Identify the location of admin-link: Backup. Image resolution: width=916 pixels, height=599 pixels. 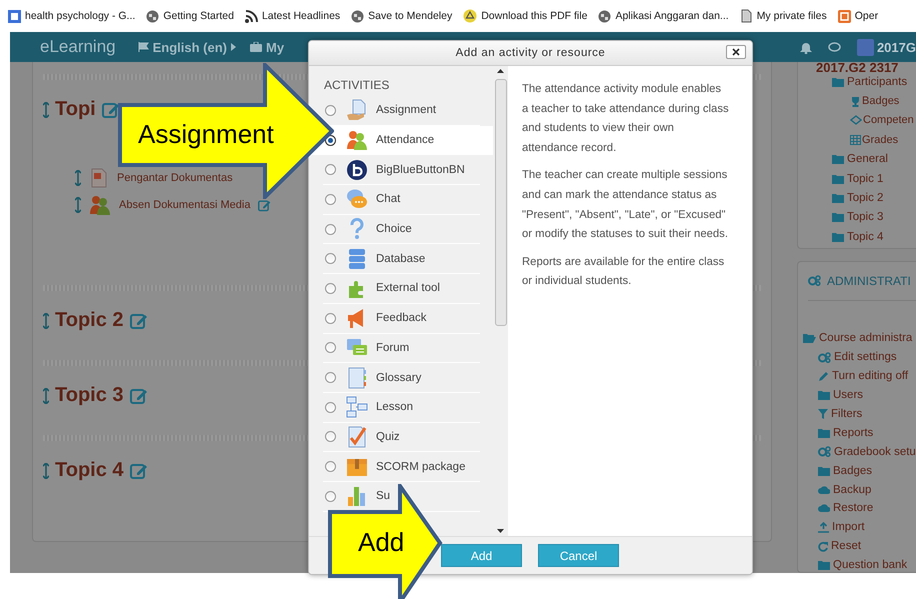
(852, 490).